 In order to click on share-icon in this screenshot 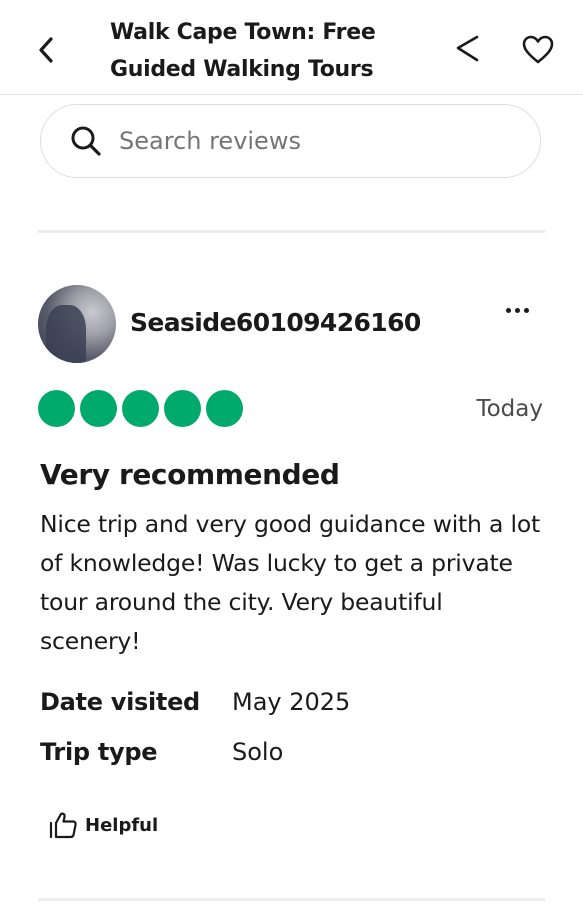, I will do `click(467, 48)`.